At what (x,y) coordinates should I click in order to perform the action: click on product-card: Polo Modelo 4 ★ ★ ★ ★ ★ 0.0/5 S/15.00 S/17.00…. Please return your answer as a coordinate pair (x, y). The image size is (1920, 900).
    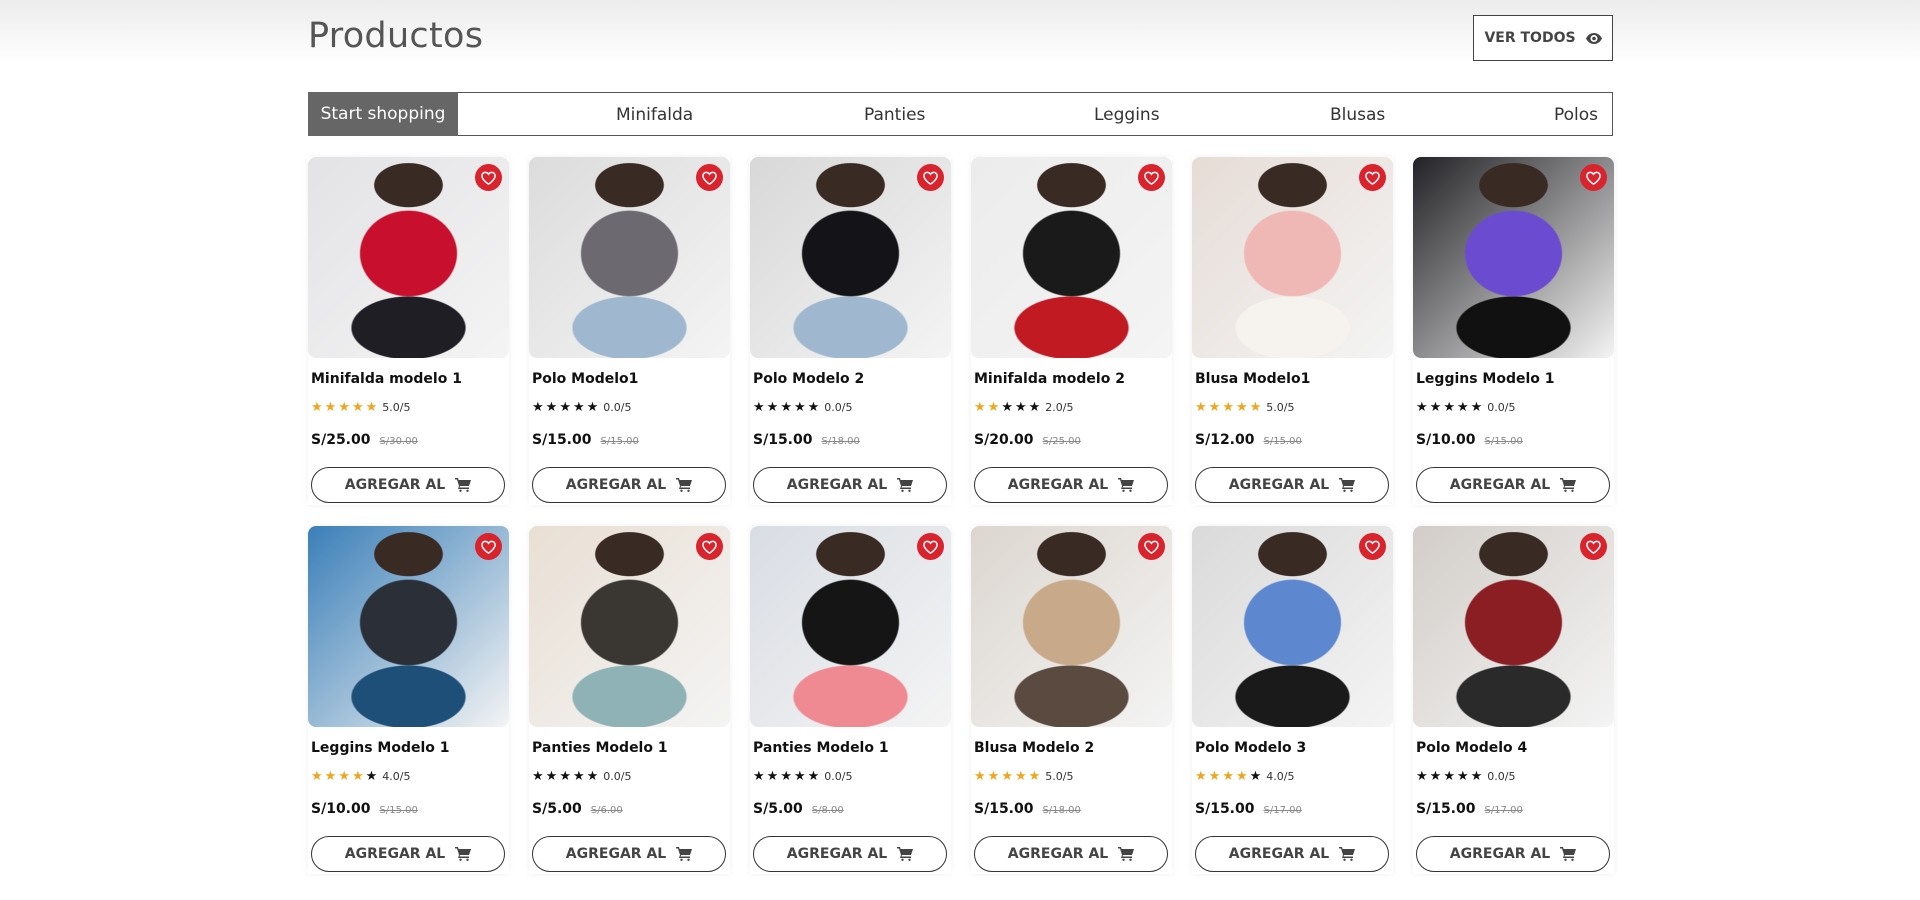
    Looking at the image, I should click on (1513, 700).